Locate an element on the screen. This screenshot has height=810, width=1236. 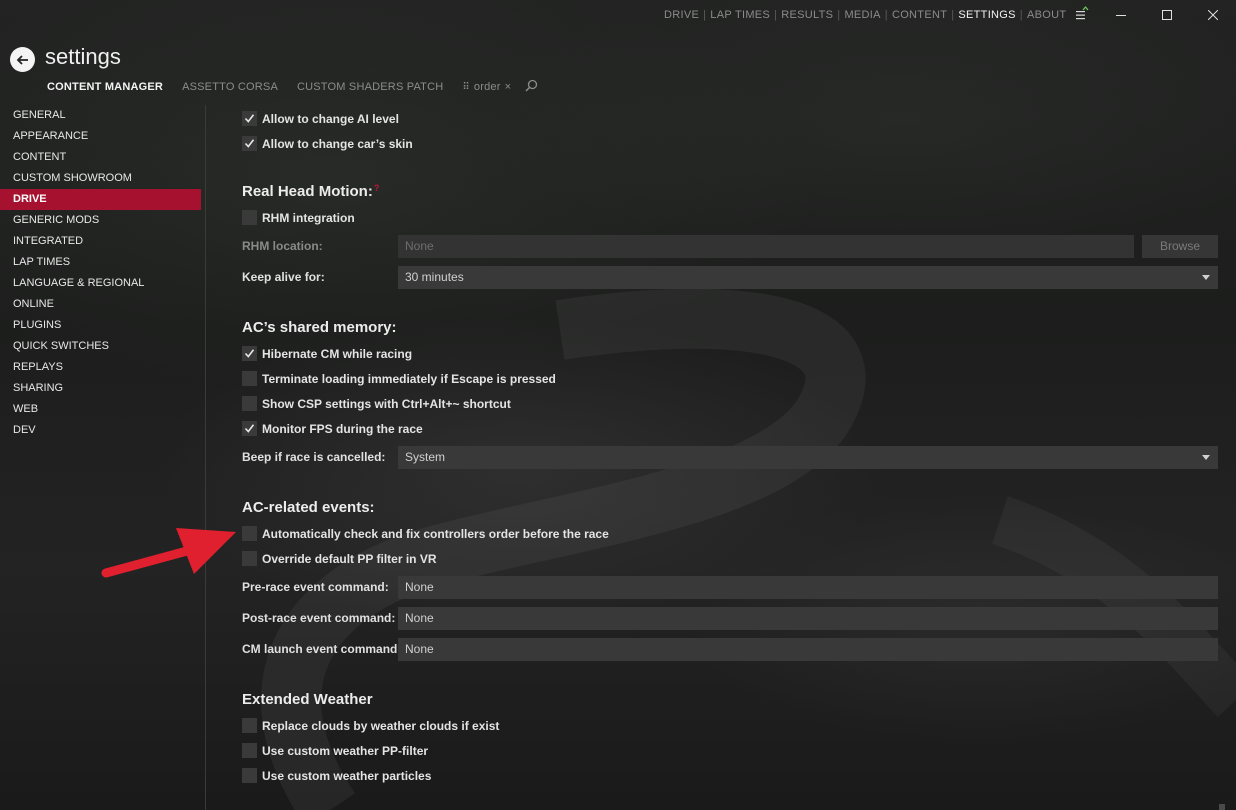
scrollbar-corner is located at coordinates (1222, 807).